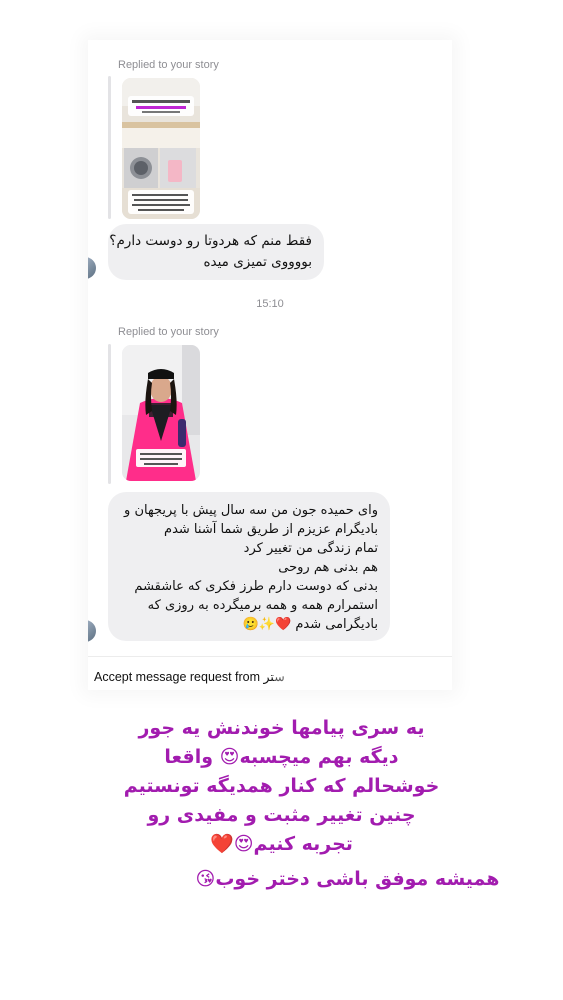 Image resolution: width=563 pixels, height=1000 pixels. I want to click on message-text-last: بادیگرامی شدم, so click(336, 624).